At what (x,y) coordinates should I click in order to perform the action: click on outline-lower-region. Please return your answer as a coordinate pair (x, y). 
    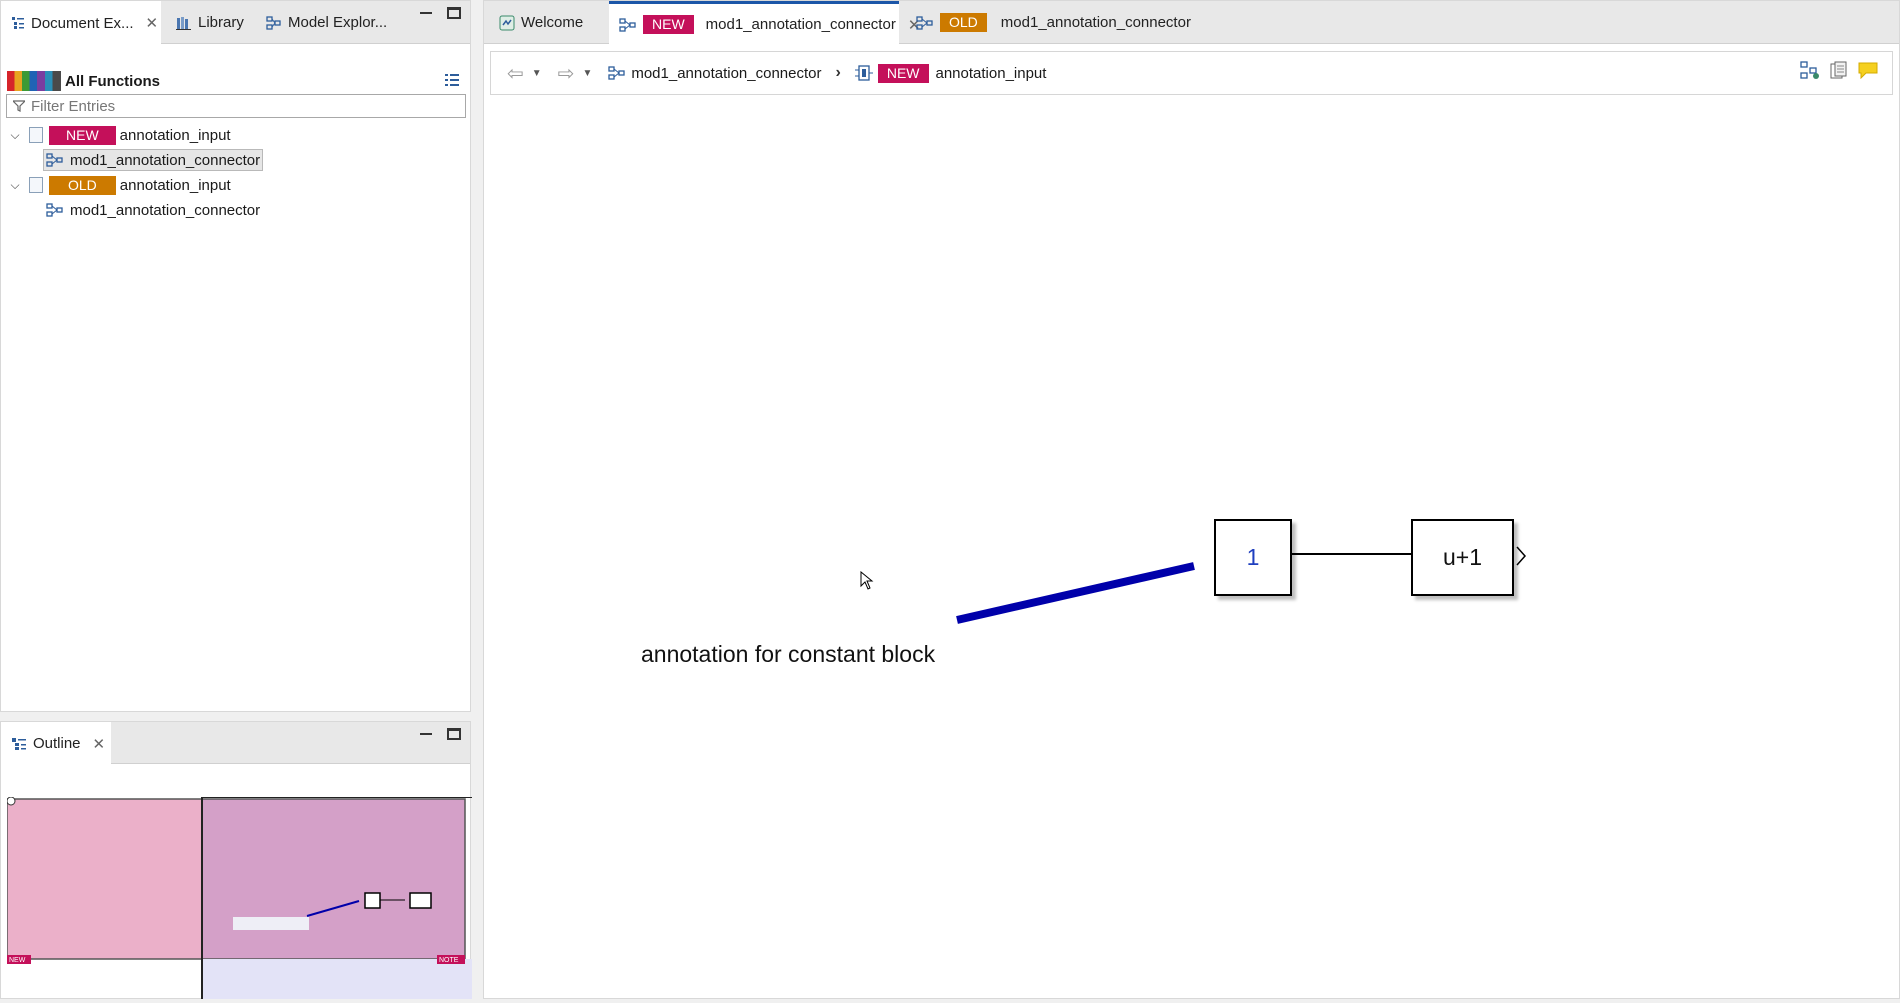
    Looking at the image, I should click on (337, 979).